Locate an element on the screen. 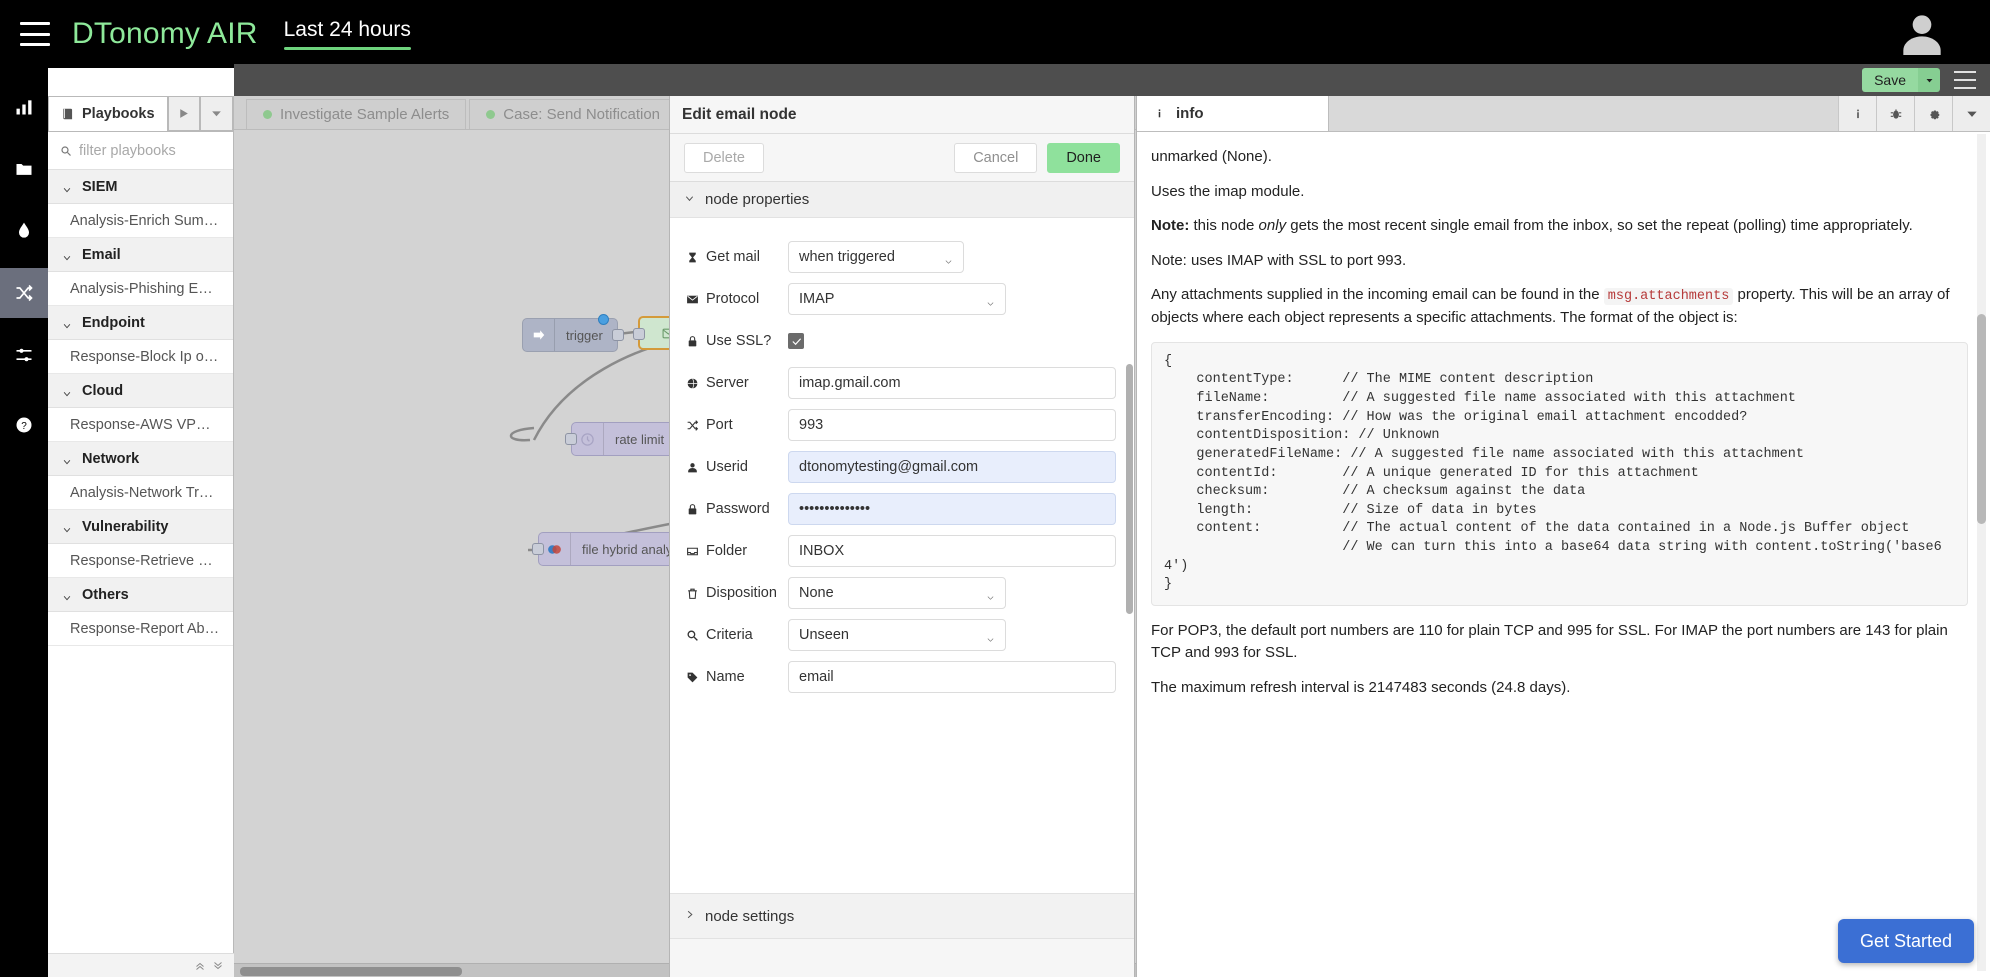 The image size is (1990, 977). disposition-select-wrap: None is located at coordinates (897, 593).